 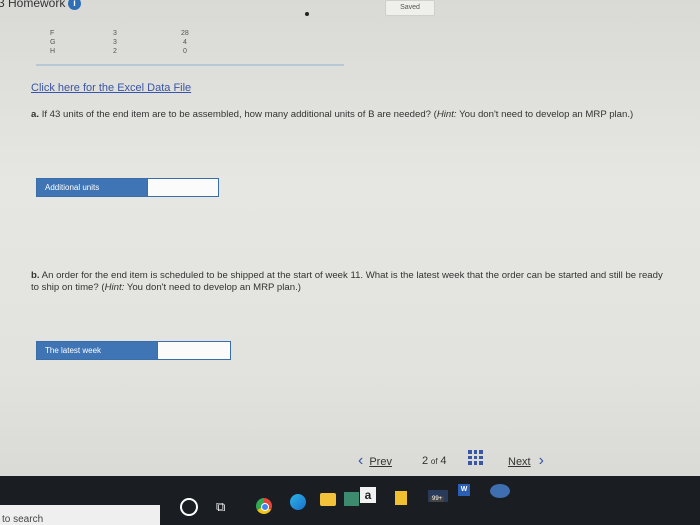 I want to click on question-a-hint: You don't need to develop an MRP plan.), so click(x=545, y=114).